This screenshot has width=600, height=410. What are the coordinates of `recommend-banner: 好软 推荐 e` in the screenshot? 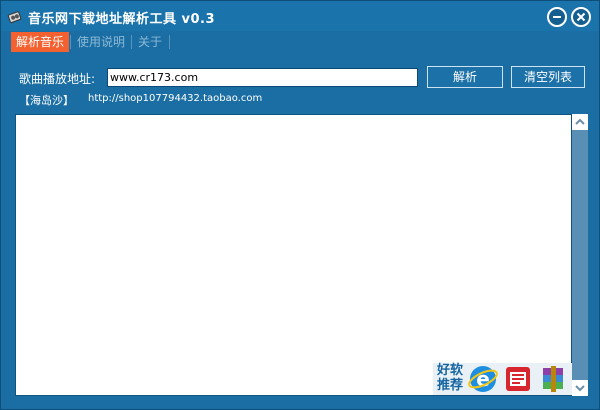 It's located at (502, 379).